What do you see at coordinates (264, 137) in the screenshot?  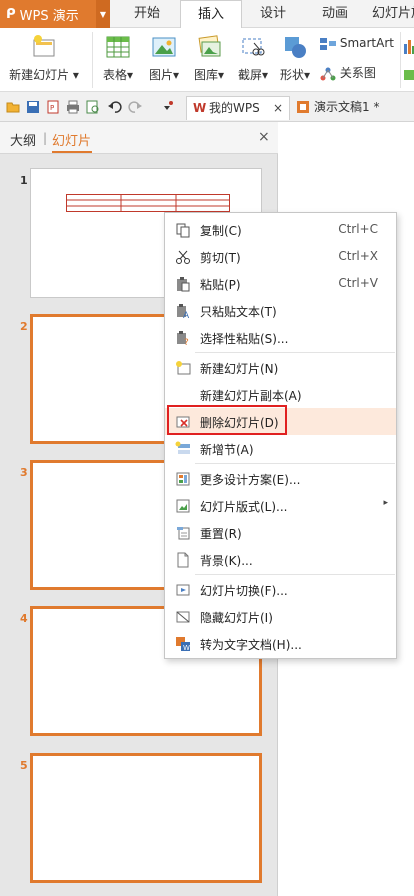 I see `close-pane-icon: ×` at bounding box center [264, 137].